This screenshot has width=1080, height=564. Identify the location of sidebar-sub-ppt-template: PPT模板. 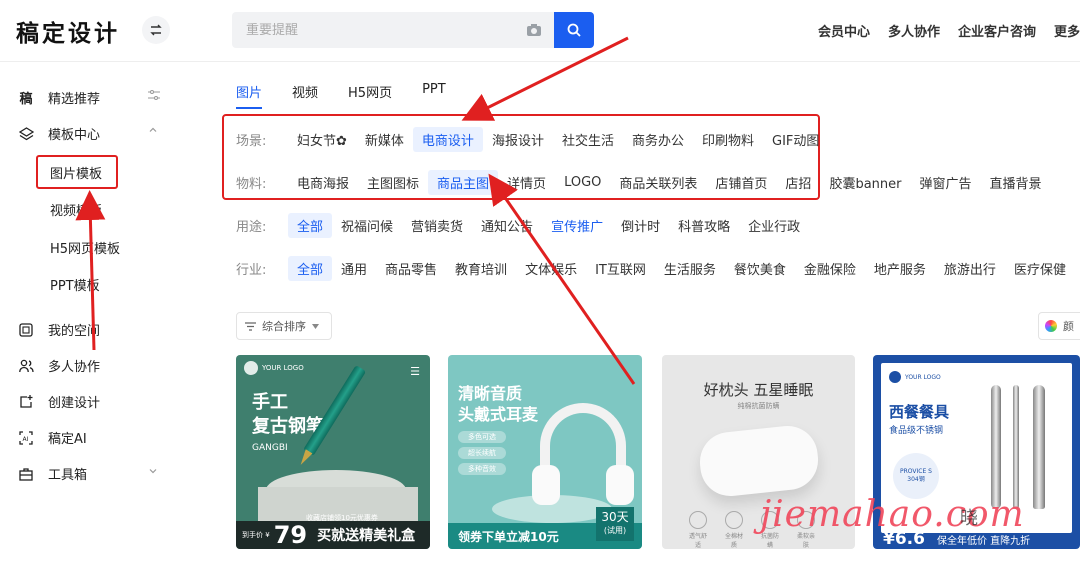
(75, 284).